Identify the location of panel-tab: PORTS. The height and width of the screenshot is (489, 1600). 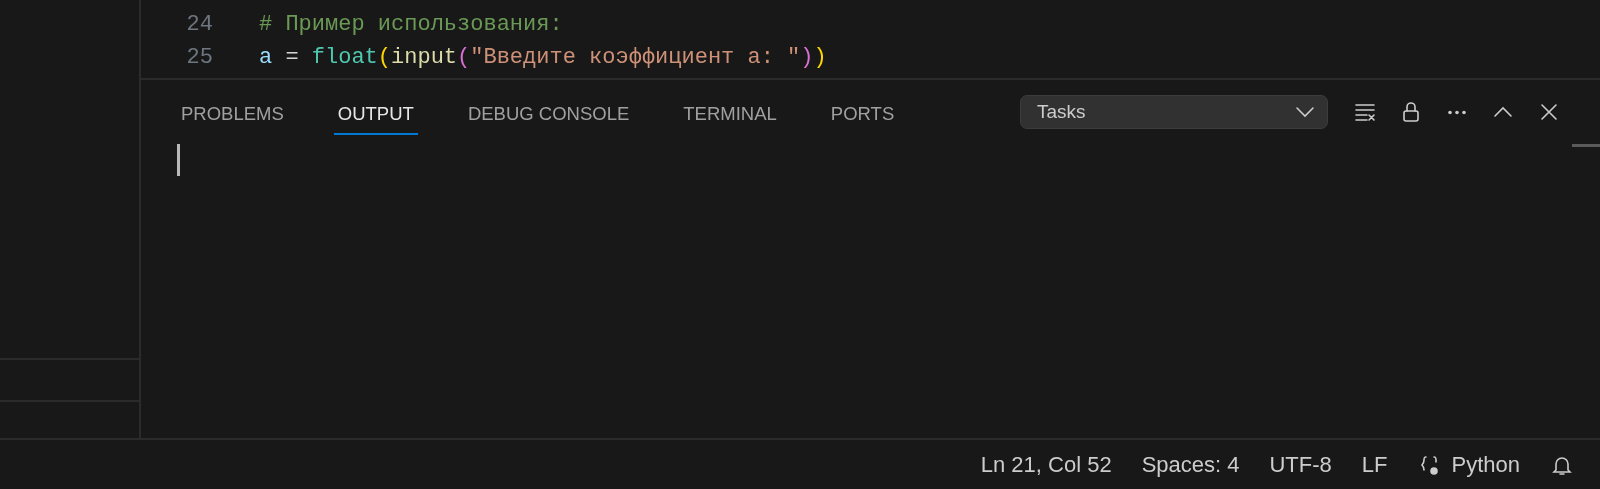
(862, 114).